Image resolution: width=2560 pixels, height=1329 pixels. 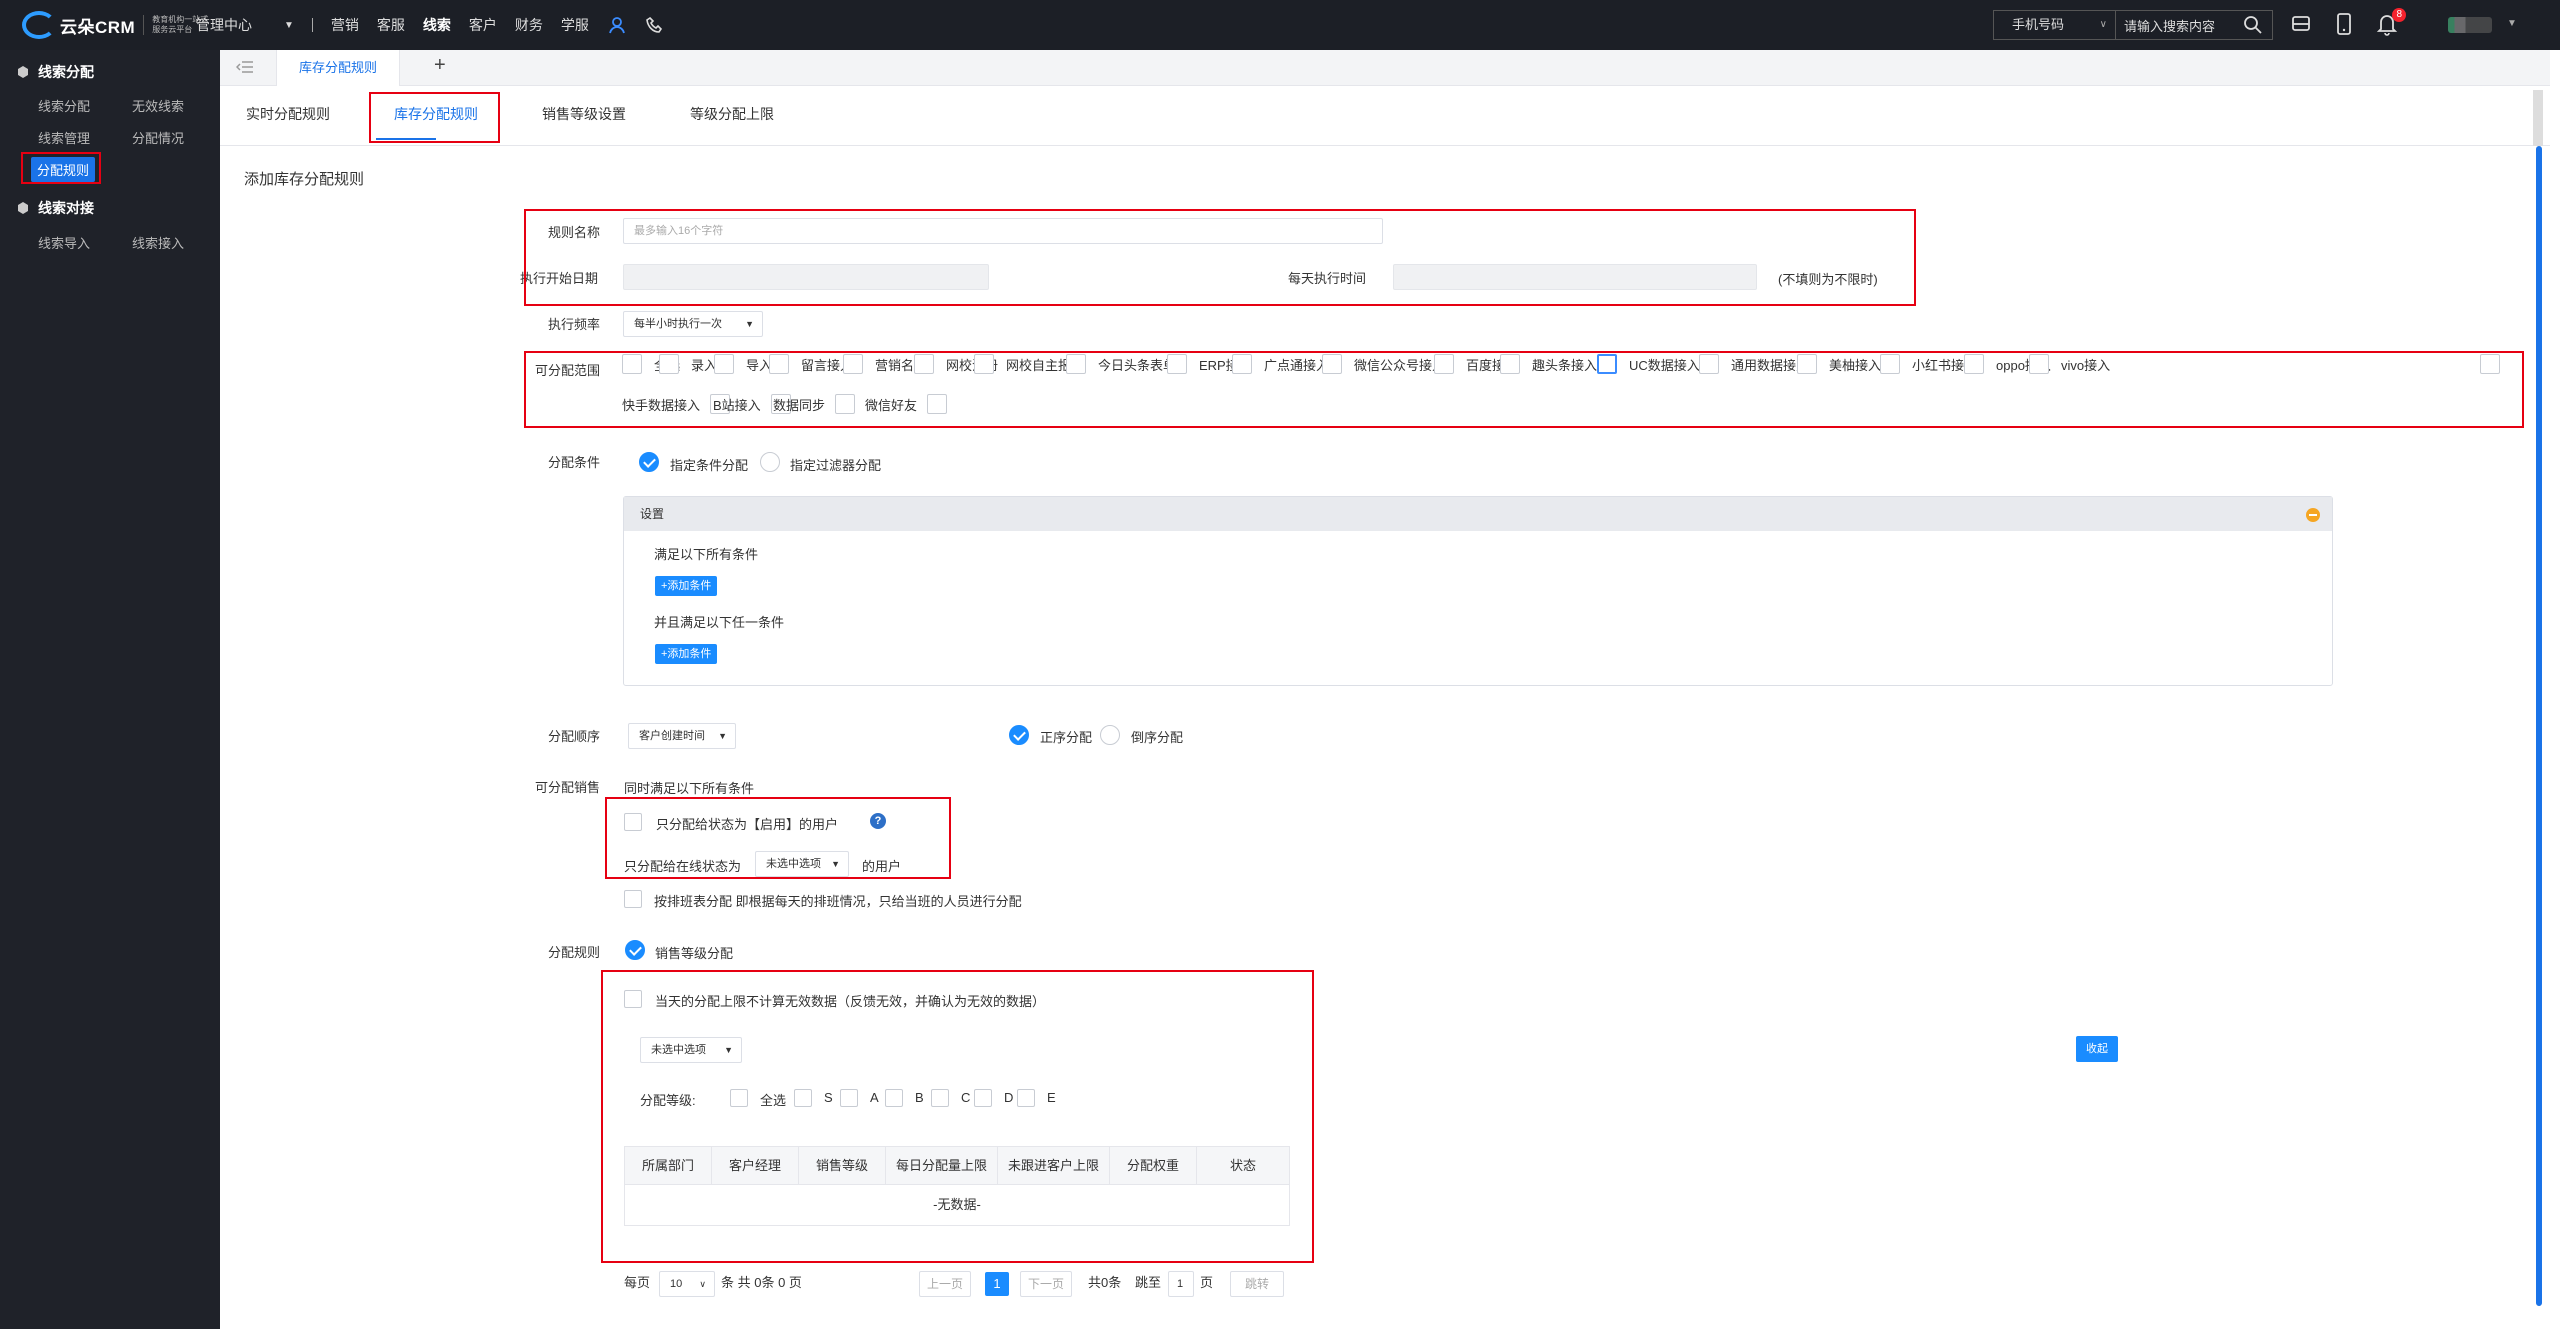 What do you see at coordinates (1575, 277) in the screenshot?
I see `daily-time-input` at bounding box center [1575, 277].